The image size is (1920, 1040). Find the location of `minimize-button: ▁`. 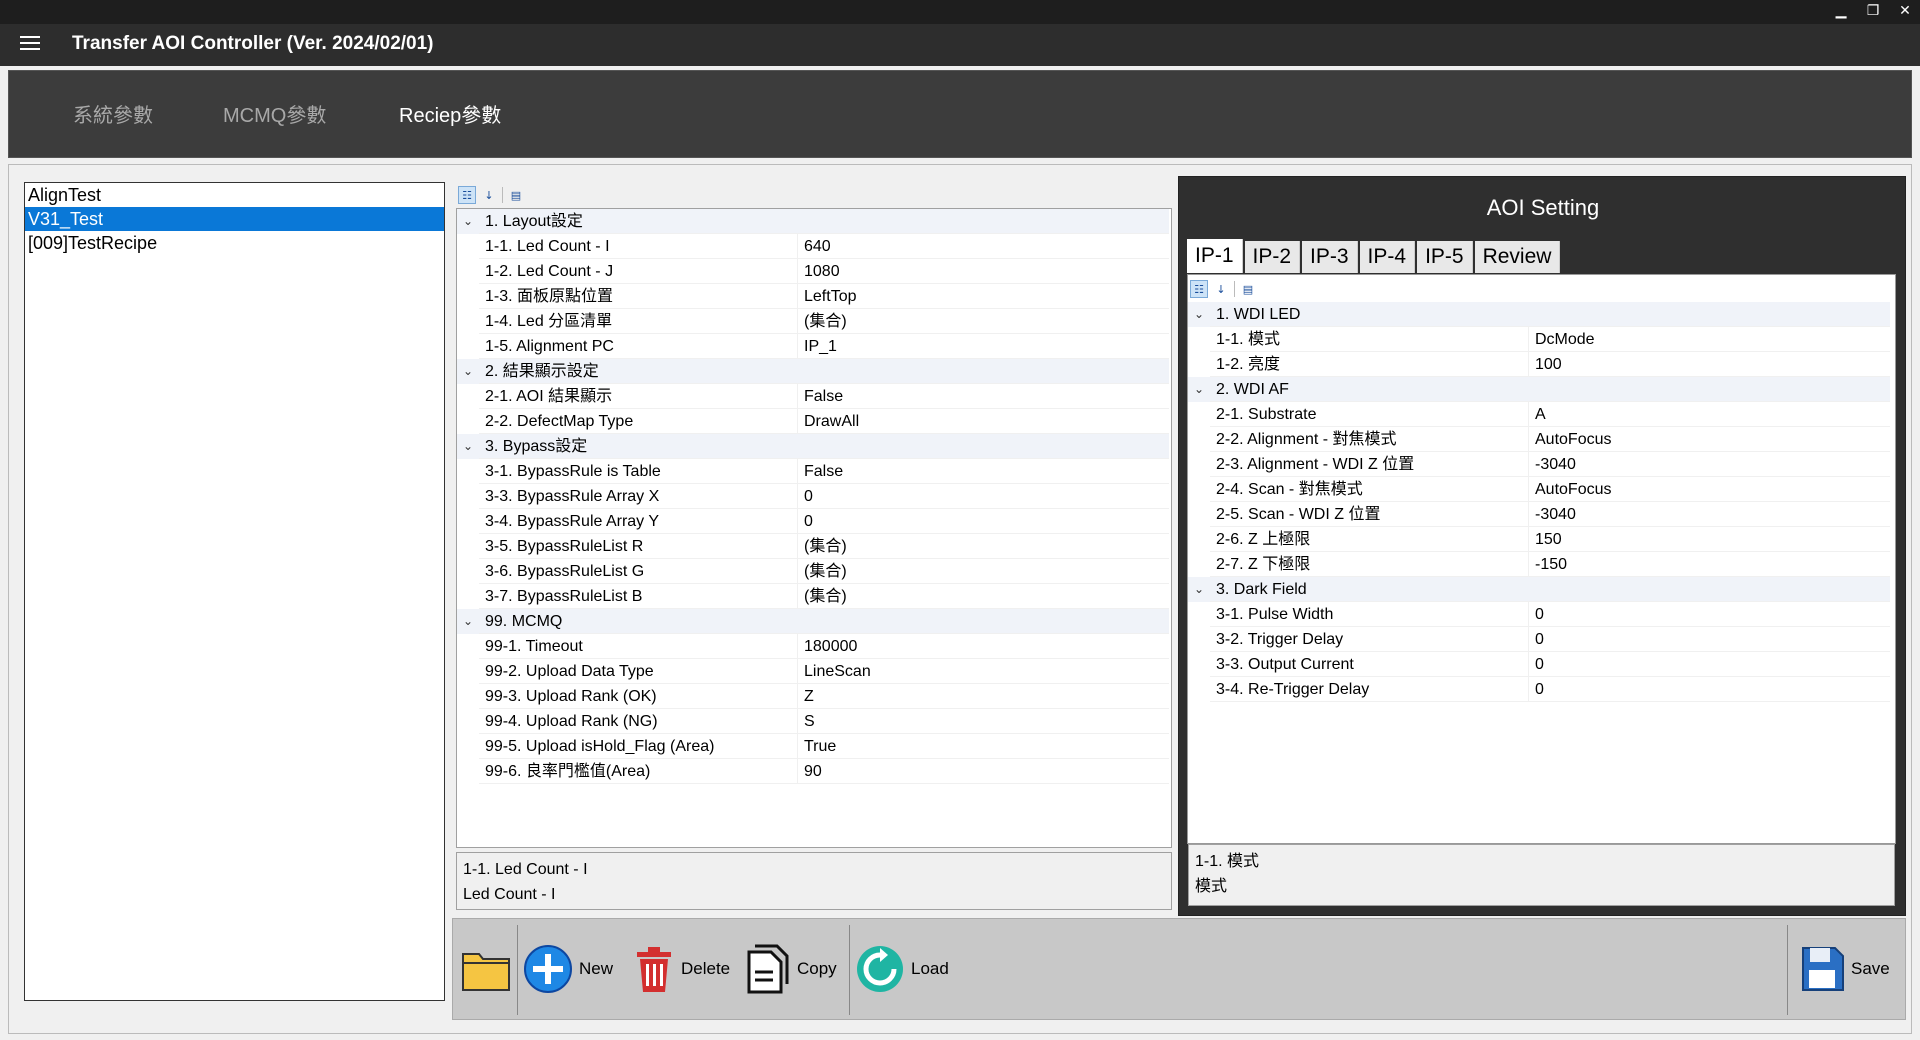

minimize-button: ▁ is located at coordinates (1841, 11).